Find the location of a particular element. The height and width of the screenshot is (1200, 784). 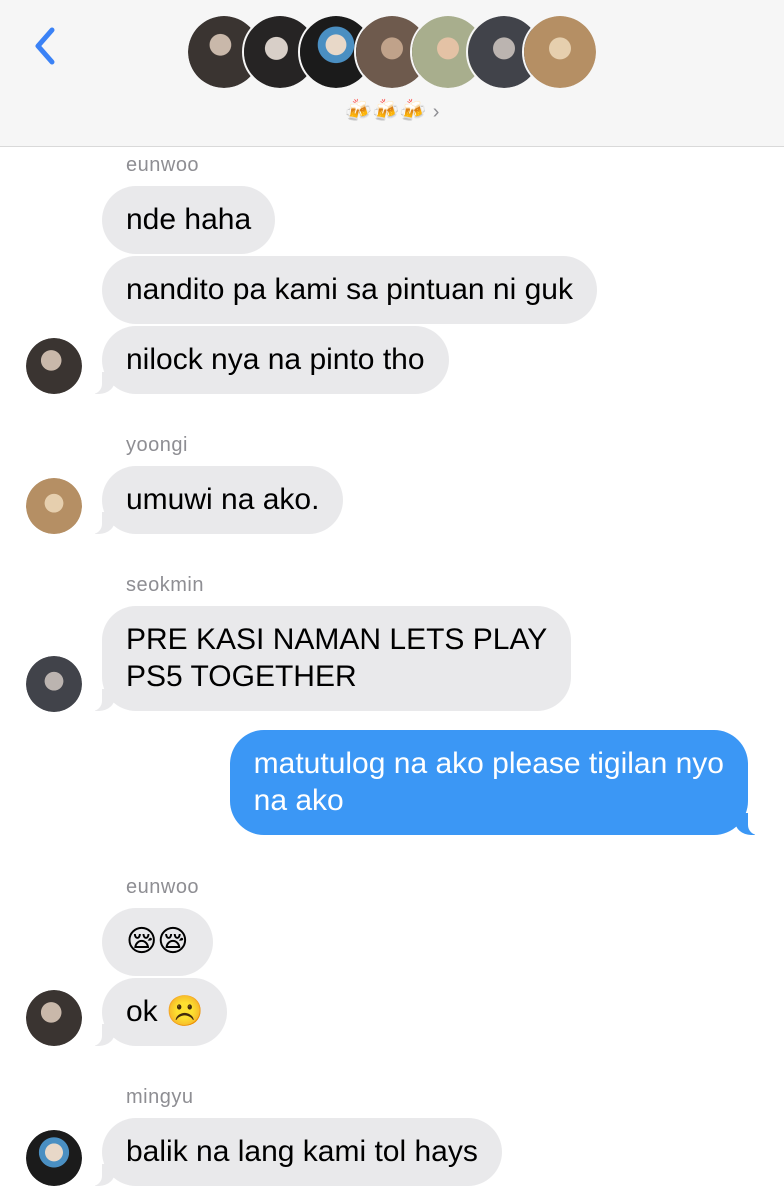

conversation-header: 🍻🍻🍻 › is located at coordinates (392, 73).